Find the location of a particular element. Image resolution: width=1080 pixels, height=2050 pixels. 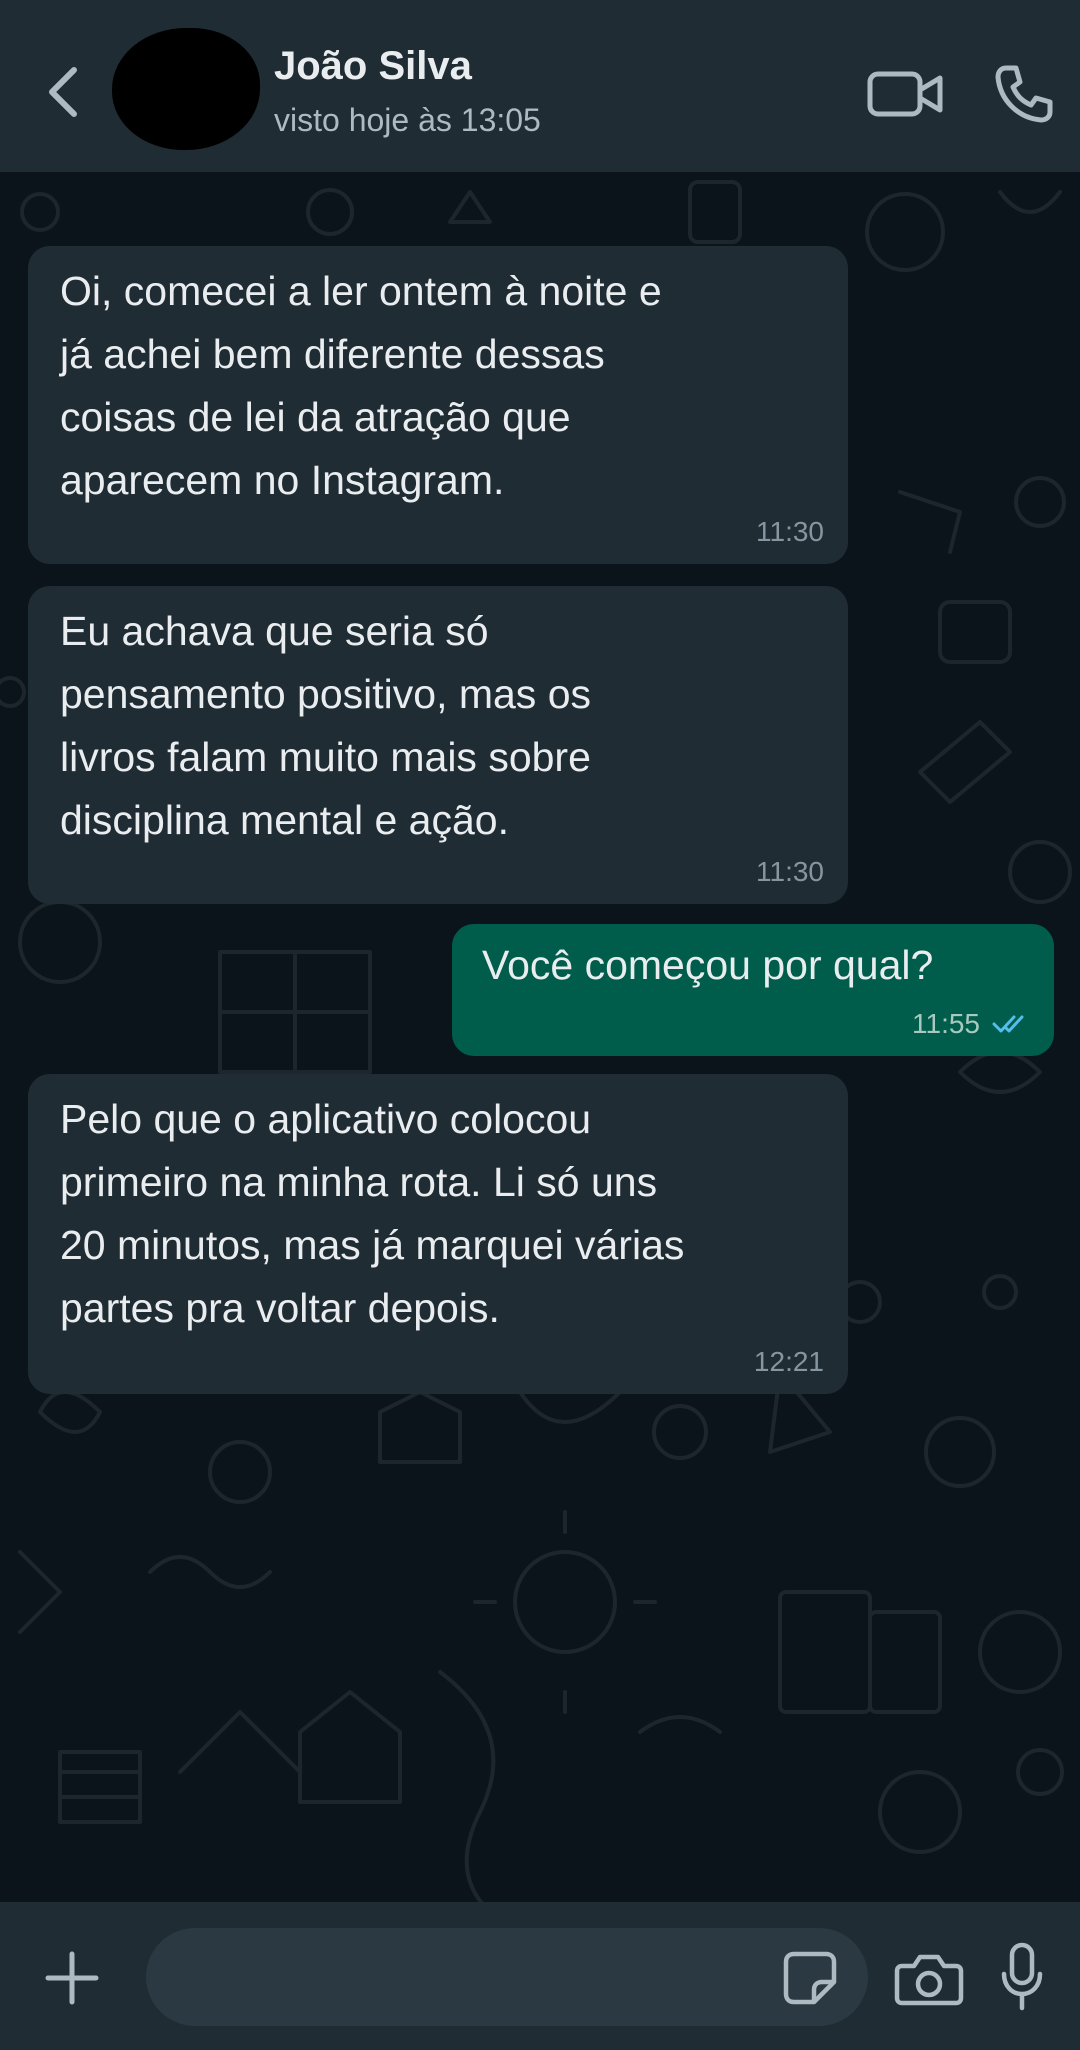

read-receipt-icon is located at coordinates (1008, 1024).